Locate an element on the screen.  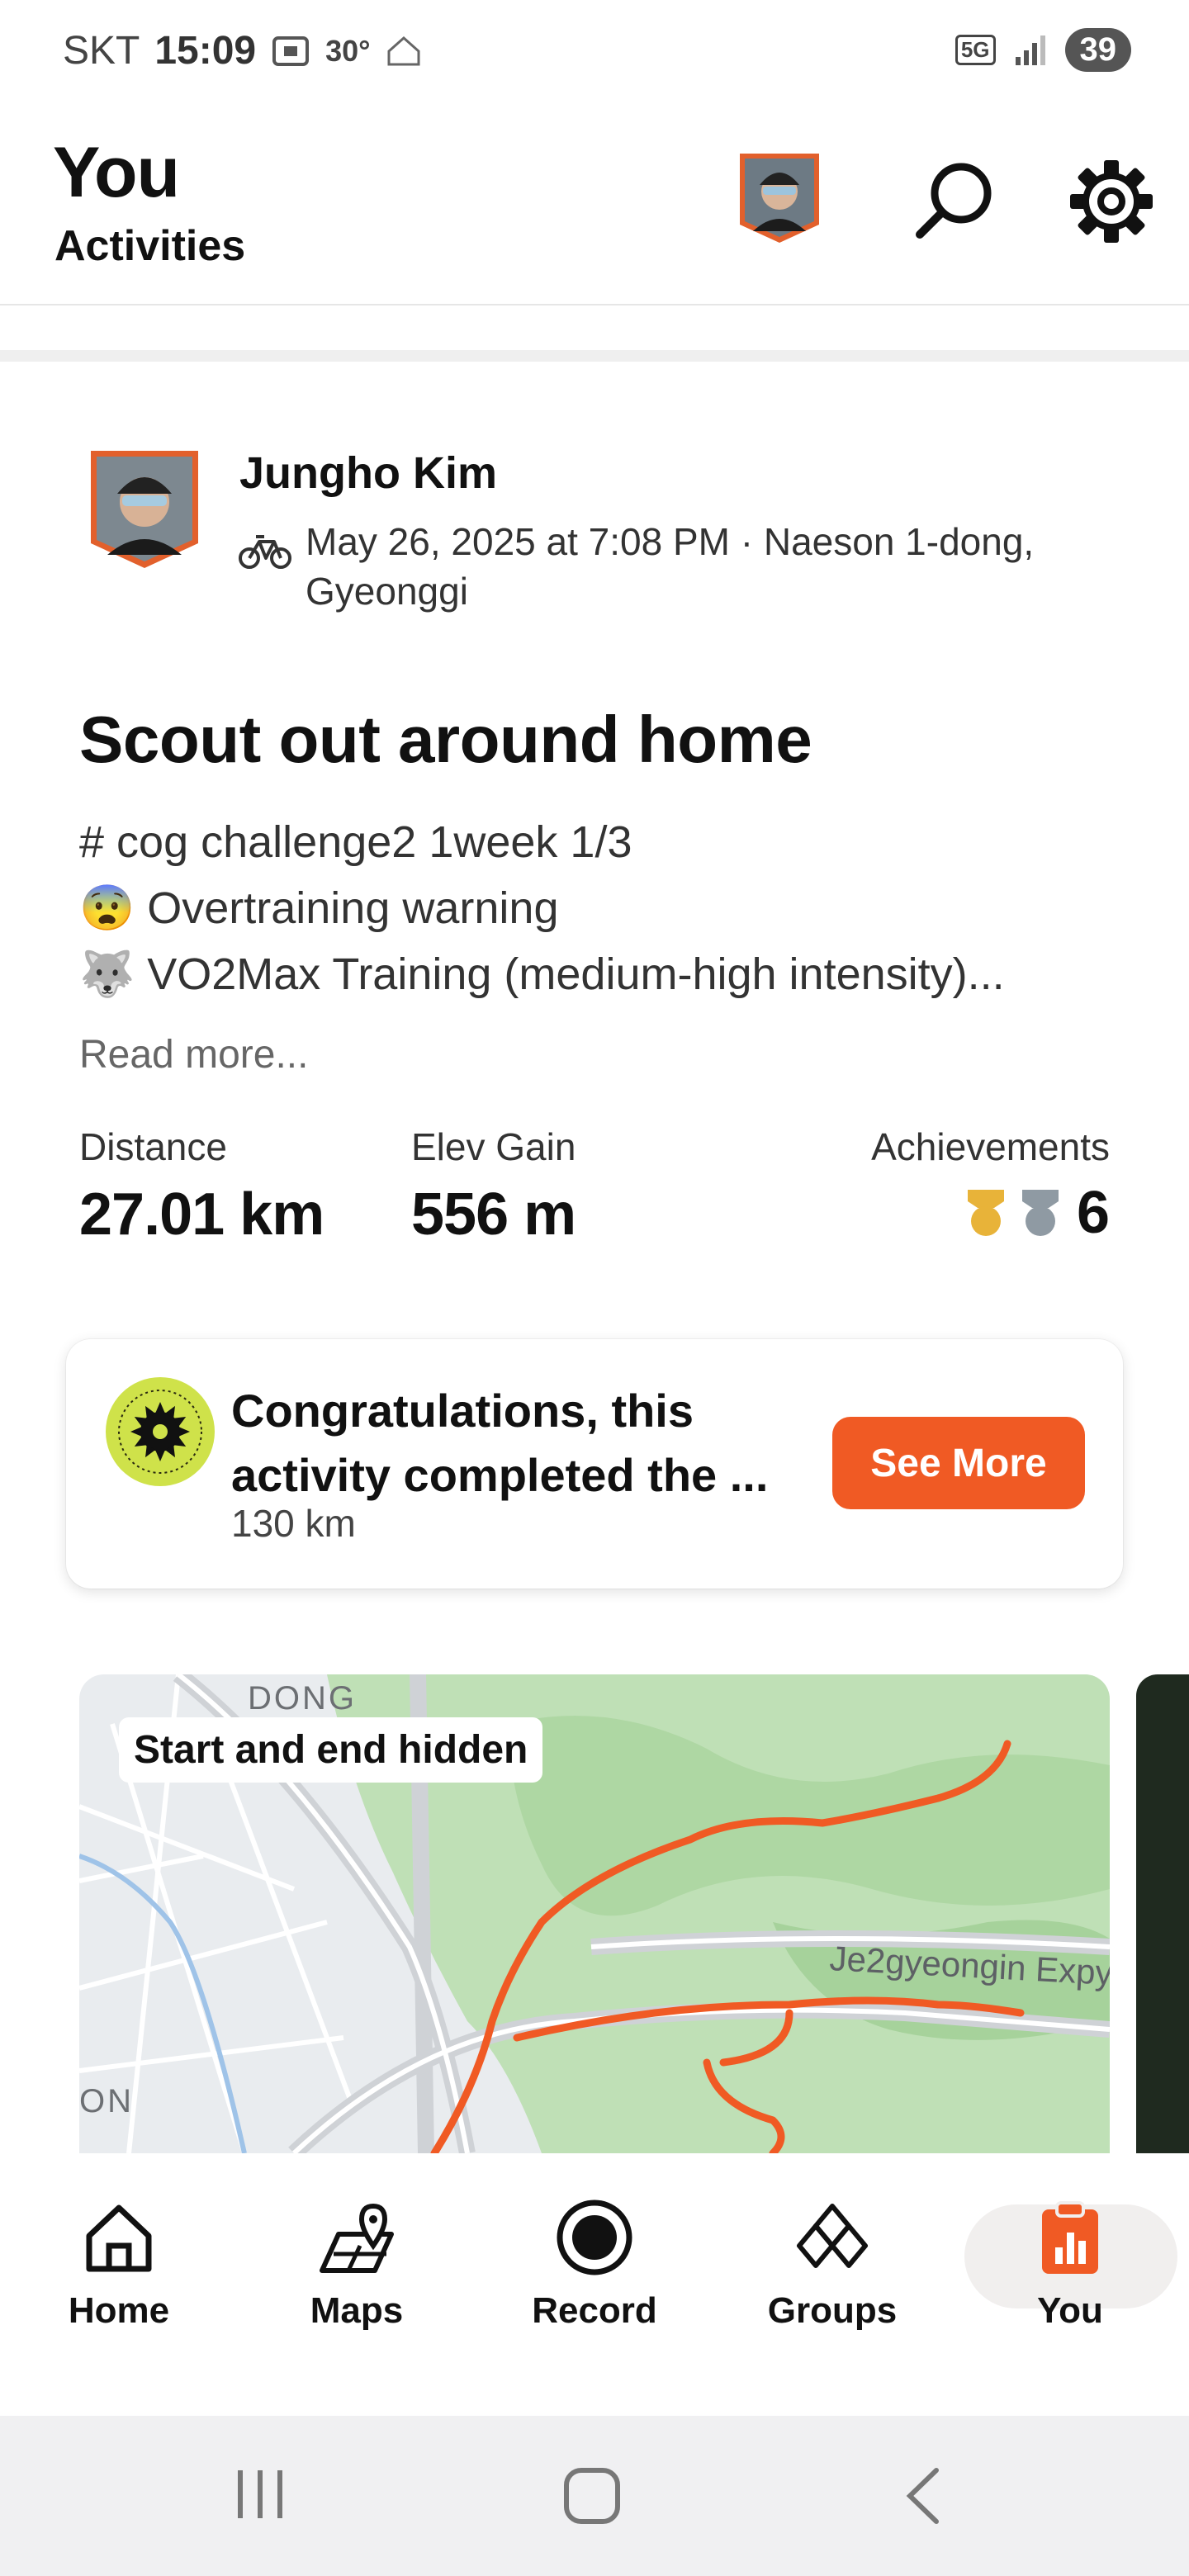
achievements: 6 is located at coordinates (1035, 1213).